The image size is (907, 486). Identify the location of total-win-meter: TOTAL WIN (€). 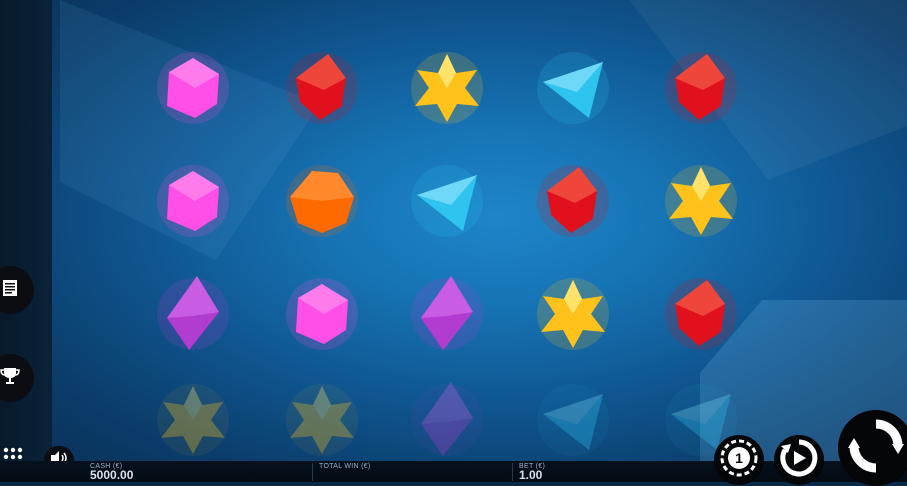
(409, 471).